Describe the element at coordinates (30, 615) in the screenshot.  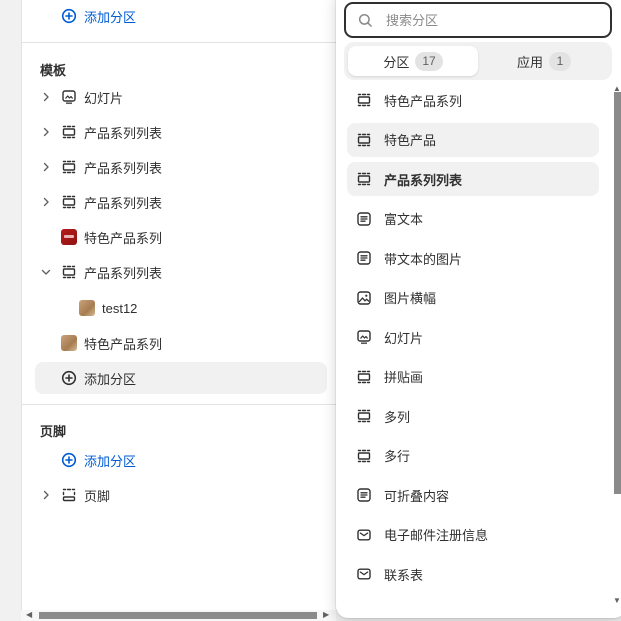
I see `scroll-left-icon: ◀` at that location.